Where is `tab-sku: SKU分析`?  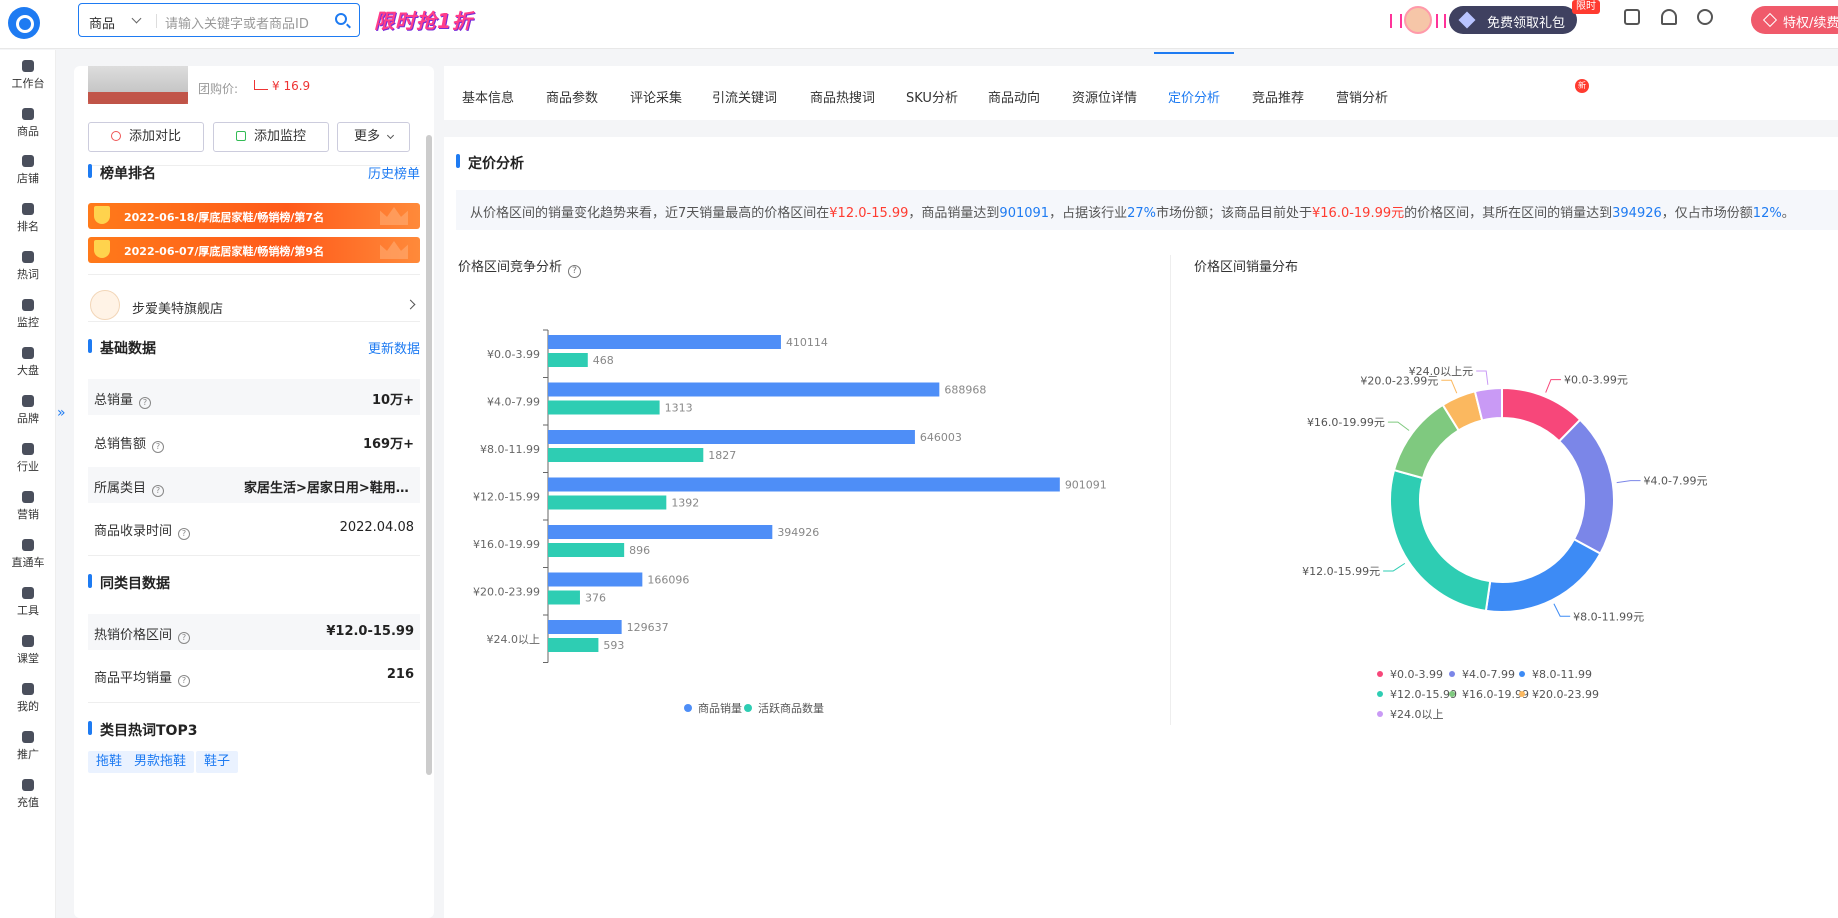 tab-sku: SKU分析 is located at coordinates (932, 96).